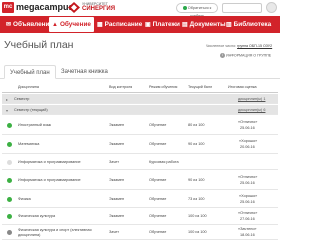  I want to click on page-title: Учебный план, so click(39, 45).